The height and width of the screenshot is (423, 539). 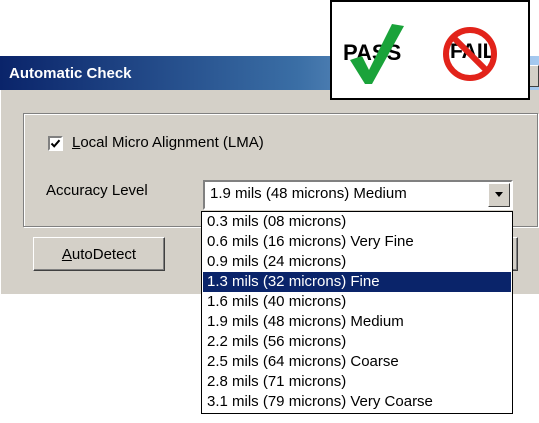 What do you see at coordinates (357, 222) in the screenshot?
I see `dropdown-option: 0.3 mils (08 microns)` at bounding box center [357, 222].